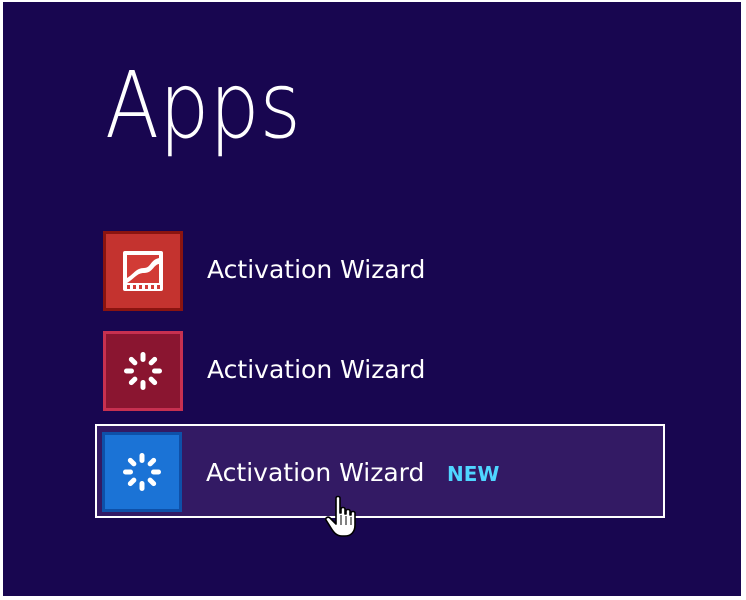  What do you see at coordinates (316, 369) in the screenshot?
I see `app-label-2: Activation Wizard` at bounding box center [316, 369].